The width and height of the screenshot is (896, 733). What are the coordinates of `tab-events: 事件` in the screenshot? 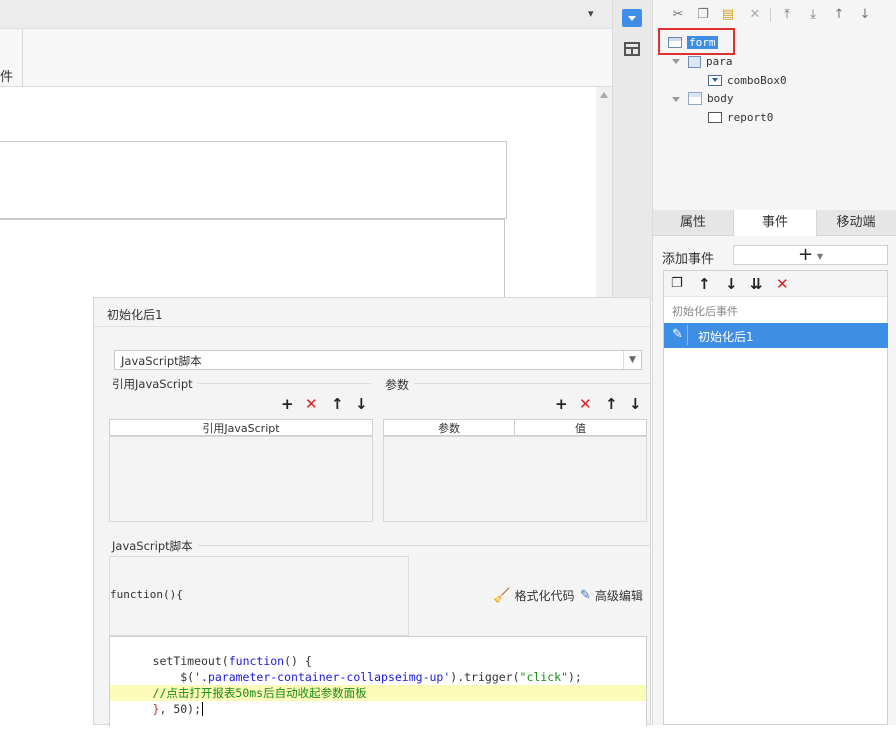 It's located at (775, 223).